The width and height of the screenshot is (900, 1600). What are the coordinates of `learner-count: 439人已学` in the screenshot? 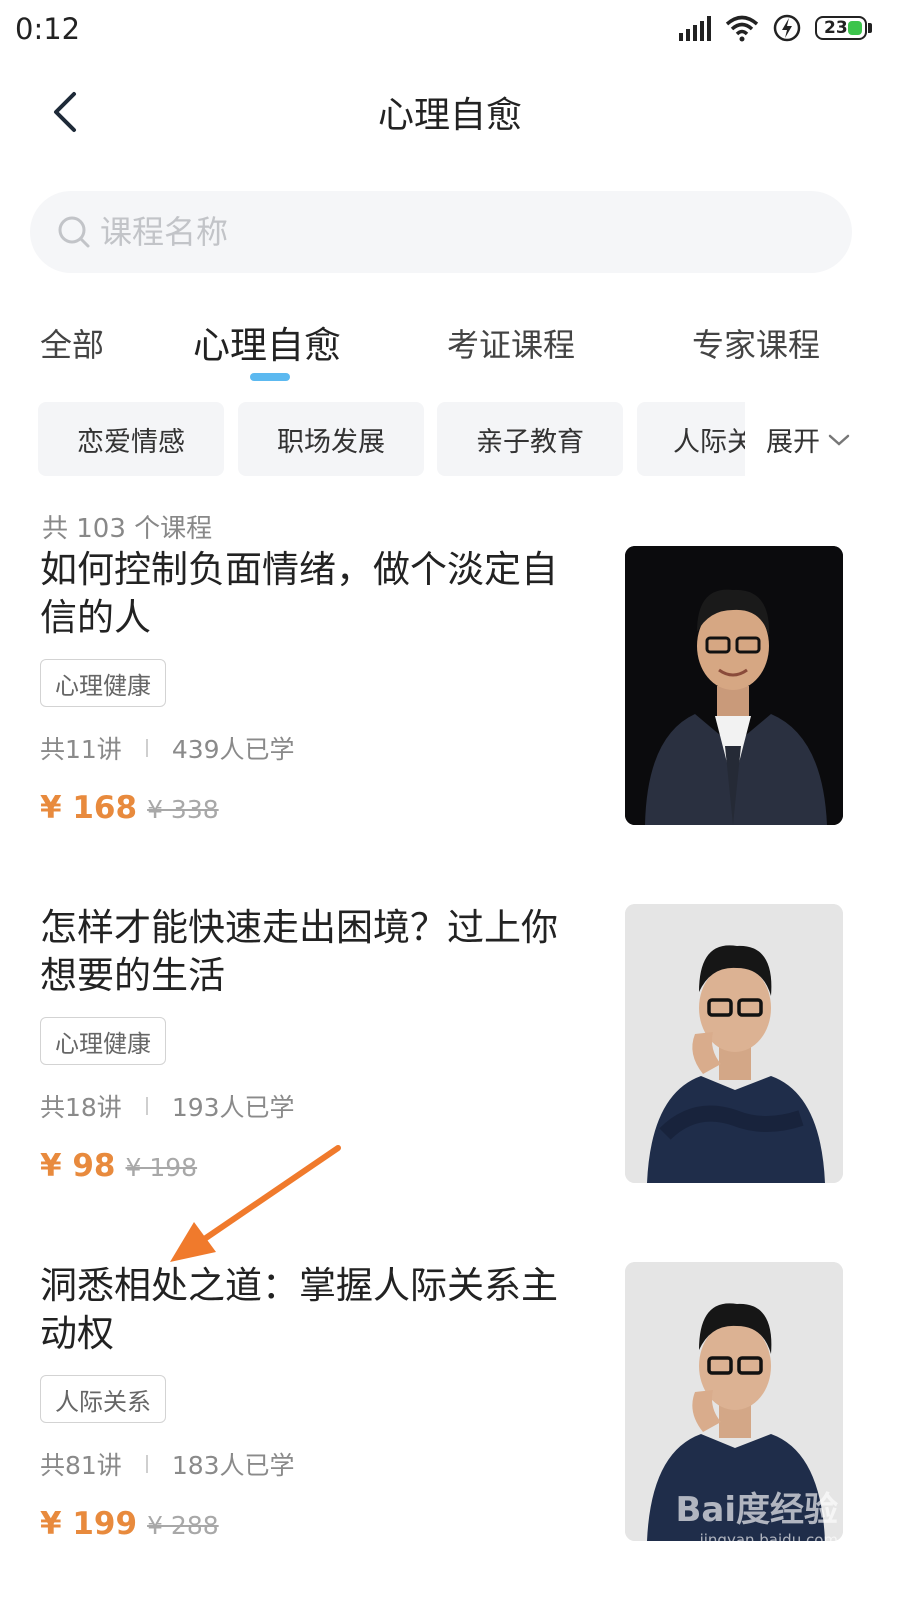 It's located at (233, 749).